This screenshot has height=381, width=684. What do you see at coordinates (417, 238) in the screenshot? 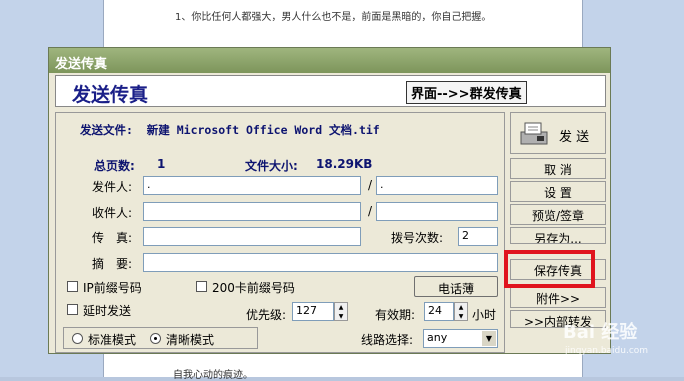
I see `redial-label: 拨号次数:` at bounding box center [417, 238].